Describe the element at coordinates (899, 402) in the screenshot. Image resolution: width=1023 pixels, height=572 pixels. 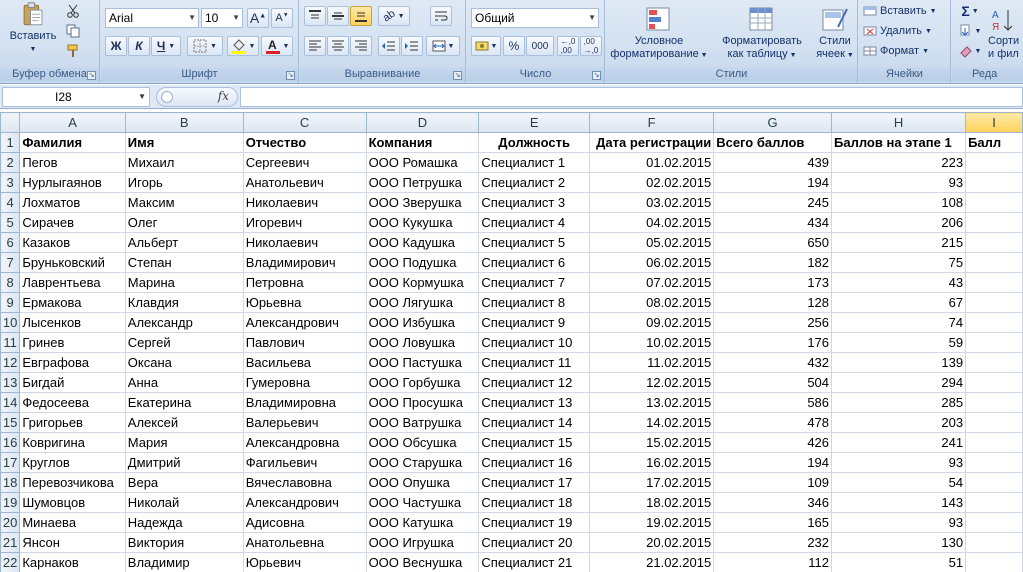
I see `table-cell: 285` at that location.